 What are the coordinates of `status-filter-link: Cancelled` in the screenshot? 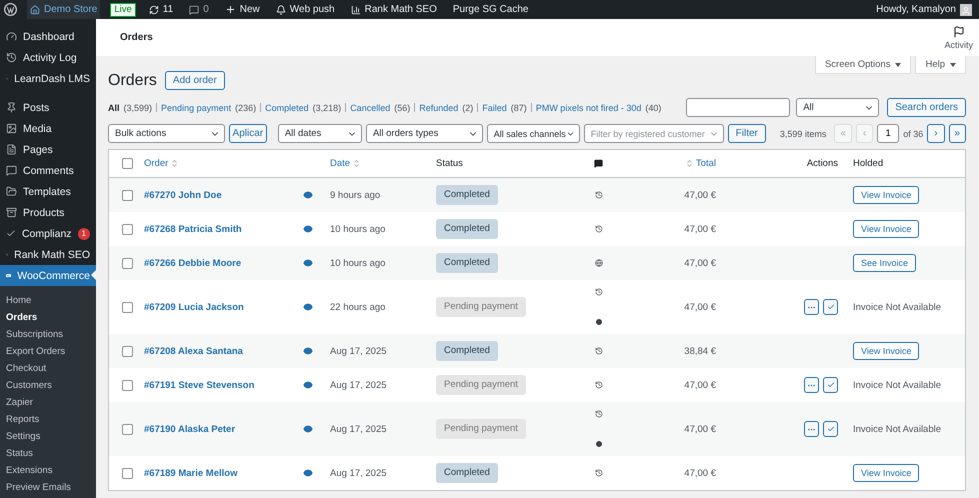 It's located at (370, 107).